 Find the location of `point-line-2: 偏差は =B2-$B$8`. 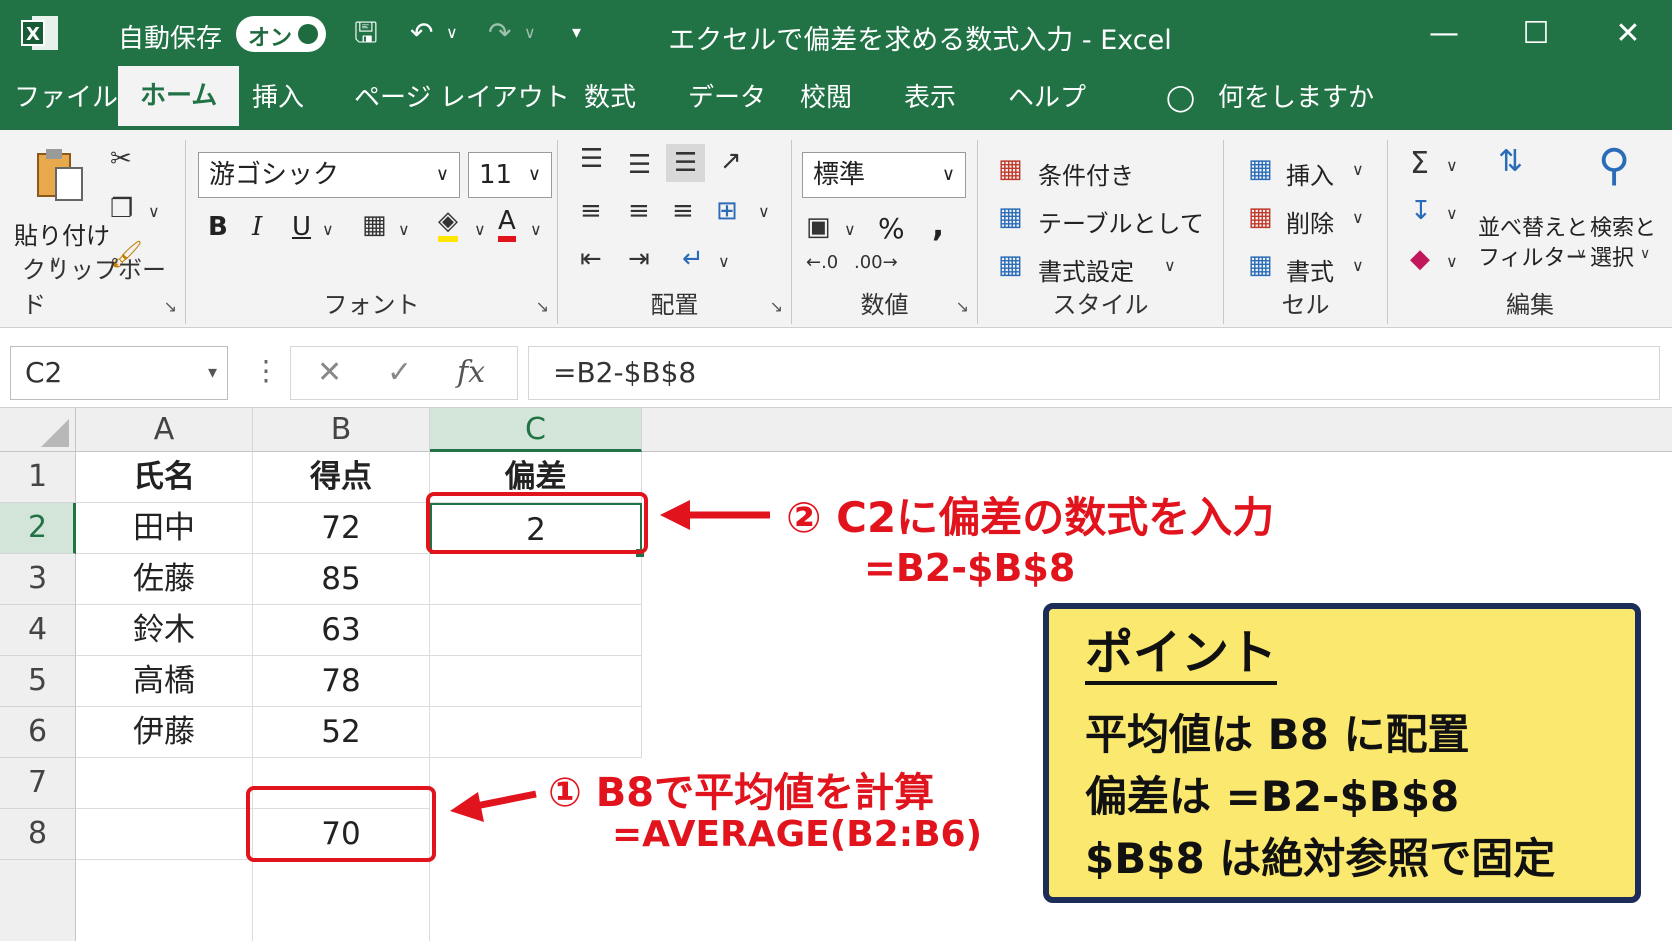

point-line-2: 偏差は =B2-$B$8 is located at coordinates (1272, 796).